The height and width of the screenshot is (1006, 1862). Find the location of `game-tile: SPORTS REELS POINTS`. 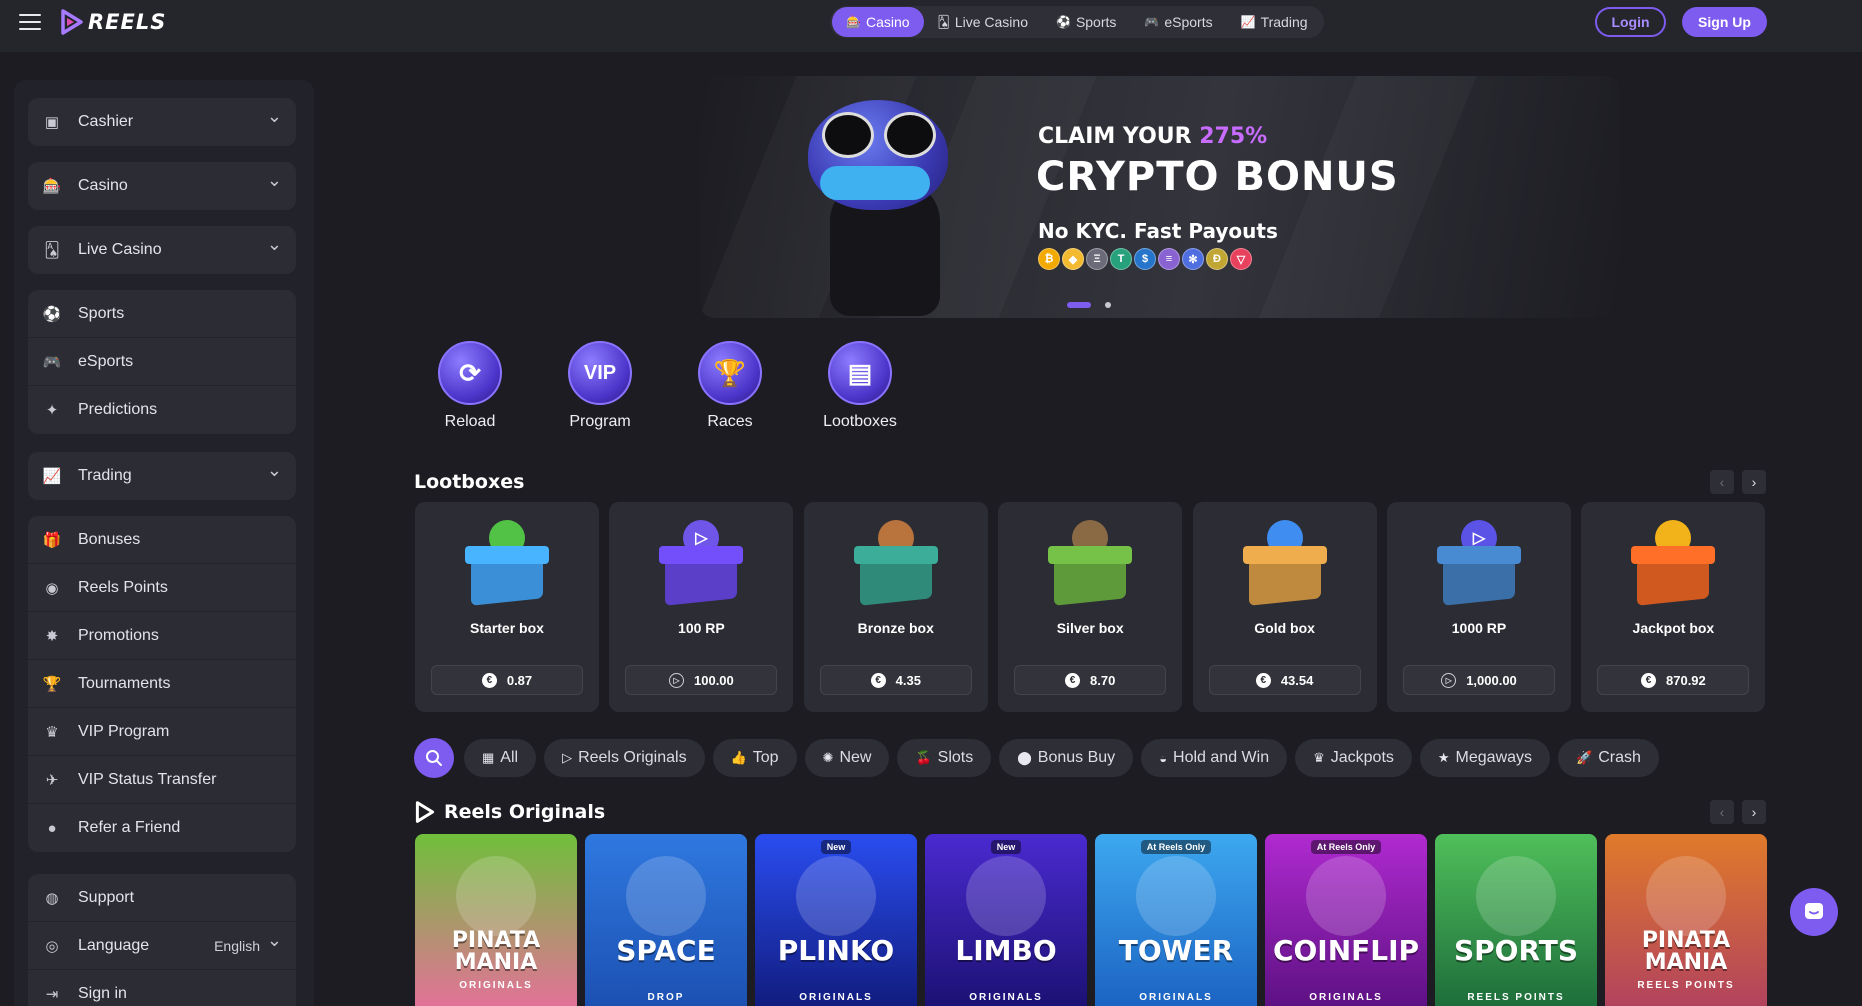

game-tile: SPORTS REELS POINTS is located at coordinates (1516, 920).